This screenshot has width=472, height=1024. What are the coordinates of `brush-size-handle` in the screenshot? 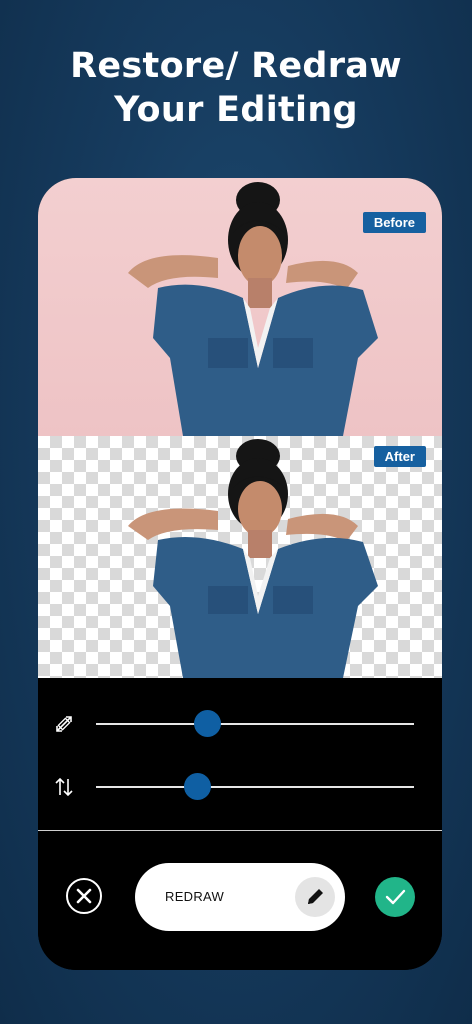 It's located at (207, 723).